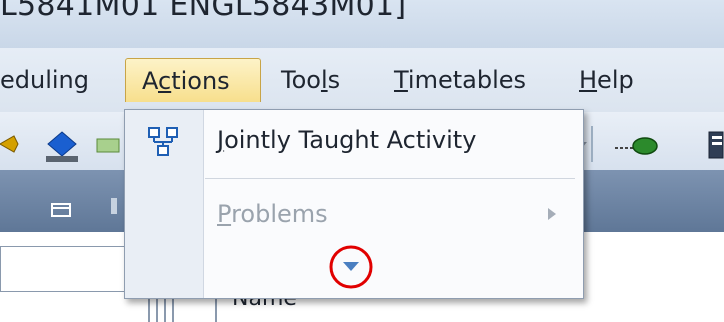 The height and width of the screenshot is (322, 724). What do you see at coordinates (310, 80) in the screenshot?
I see `menu-tools: Tools` at bounding box center [310, 80].